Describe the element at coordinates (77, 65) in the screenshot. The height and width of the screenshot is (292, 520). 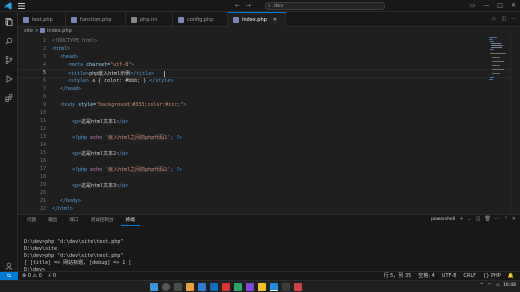
I see `tag: <meta` at that location.